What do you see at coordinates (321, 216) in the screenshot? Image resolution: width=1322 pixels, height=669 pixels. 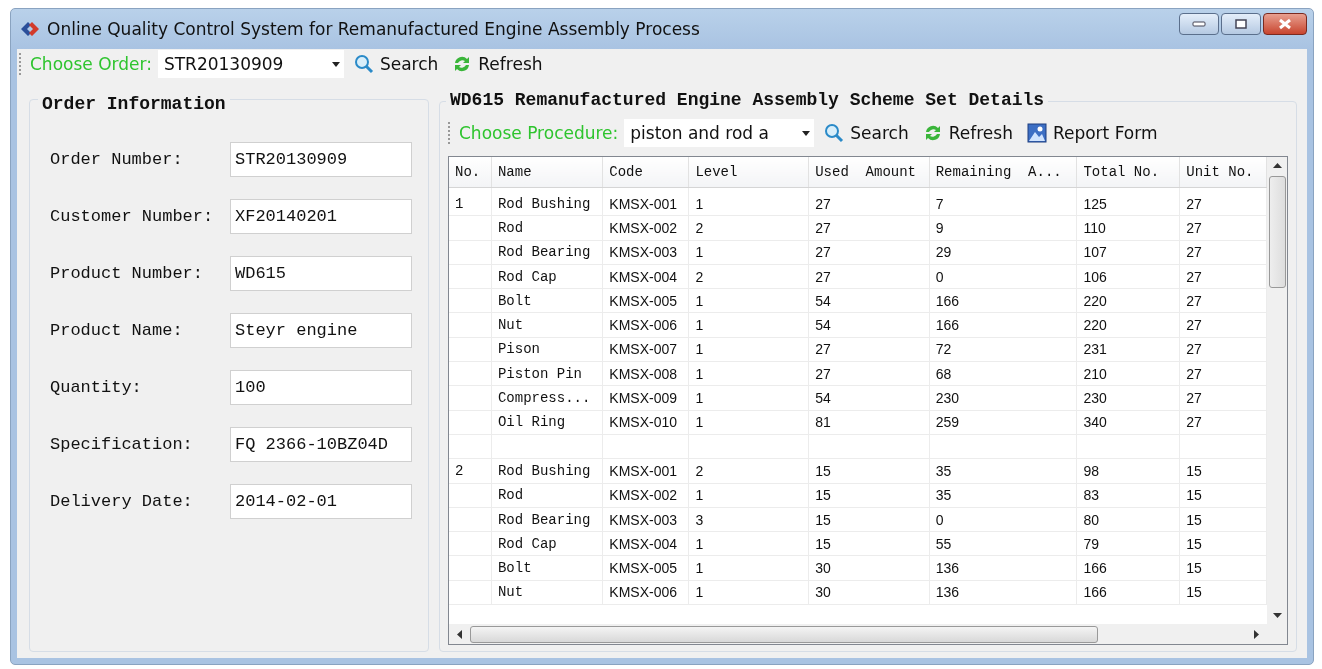 I see `input-field: XF20140201` at bounding box center [321, 216].